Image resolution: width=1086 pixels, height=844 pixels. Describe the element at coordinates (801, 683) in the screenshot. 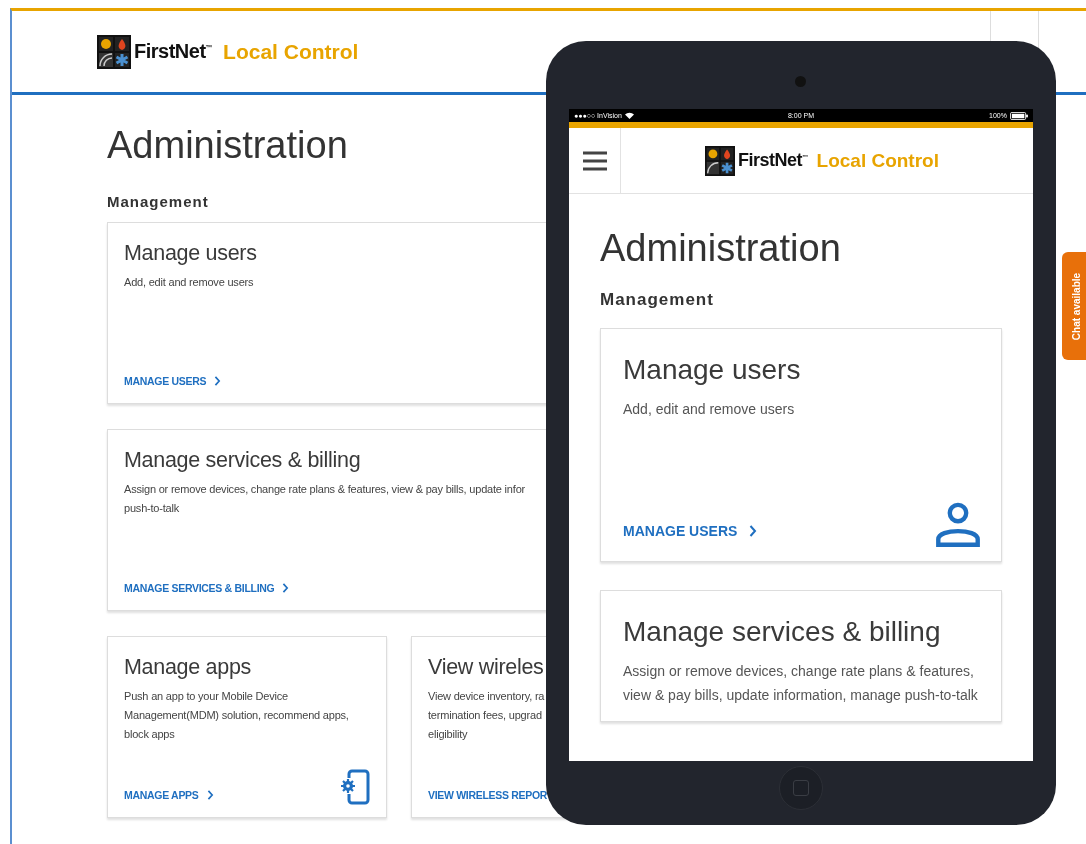

I see `card-description: Assign or remove devices, change rate plans & features, view & pay bills, update information, manage push-to-talk` at that location.